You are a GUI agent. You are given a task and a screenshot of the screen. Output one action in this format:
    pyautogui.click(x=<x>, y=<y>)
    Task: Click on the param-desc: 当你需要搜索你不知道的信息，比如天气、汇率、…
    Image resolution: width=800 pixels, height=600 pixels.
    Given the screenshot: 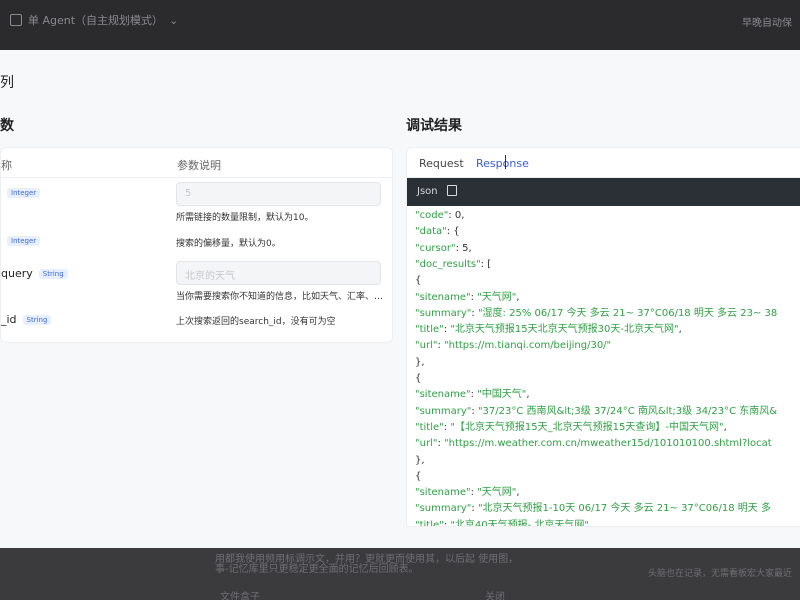 What is the action you would take?
    pyautogui.click(x=280, y=297)
    